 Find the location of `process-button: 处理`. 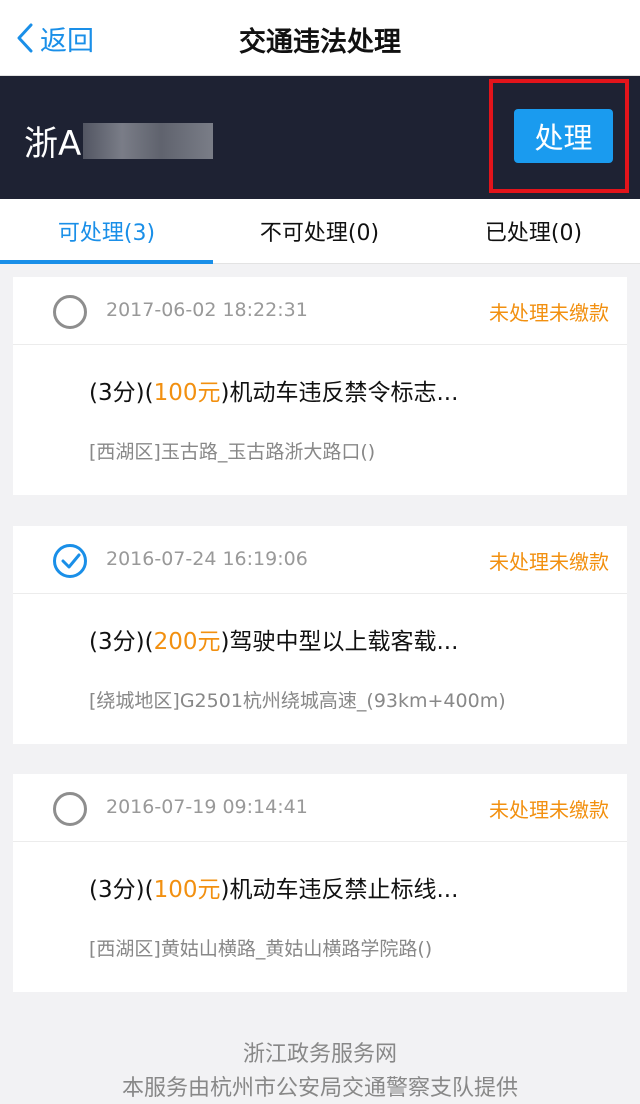

process-button: 处理 is located at coordinates (563, 136).